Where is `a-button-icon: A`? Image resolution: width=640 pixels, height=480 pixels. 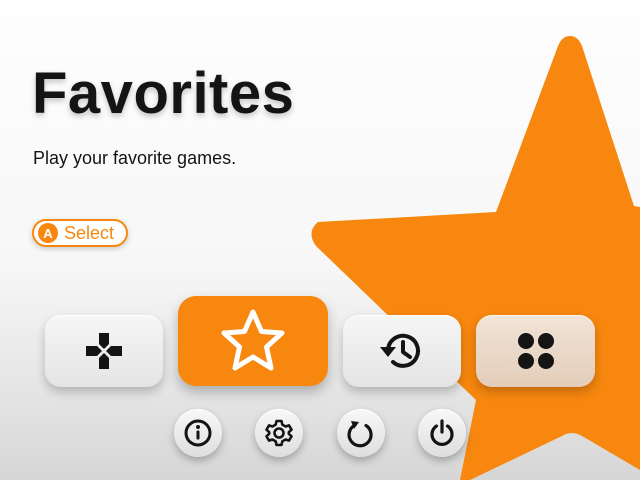
a-button-icon: A is located at coordinates (48, 233).